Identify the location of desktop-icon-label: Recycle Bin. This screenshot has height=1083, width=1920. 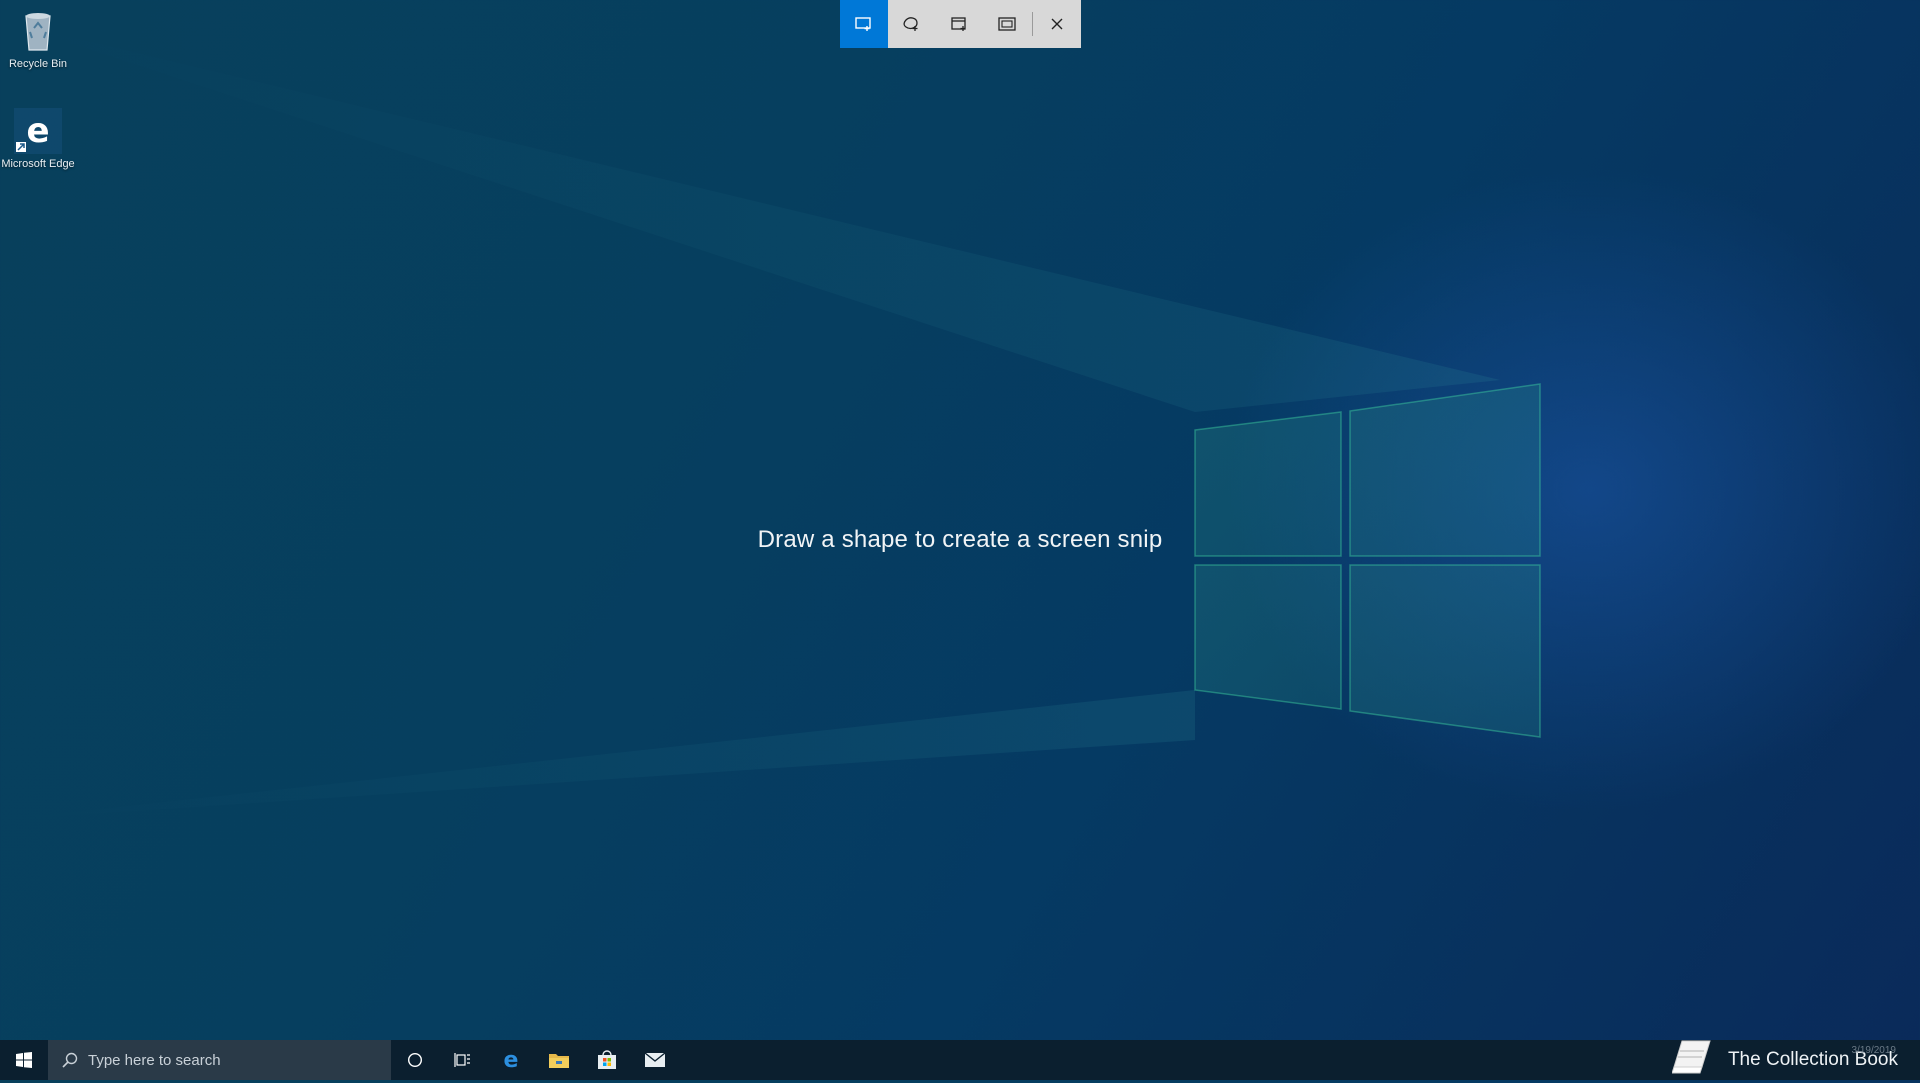
(38, 64).